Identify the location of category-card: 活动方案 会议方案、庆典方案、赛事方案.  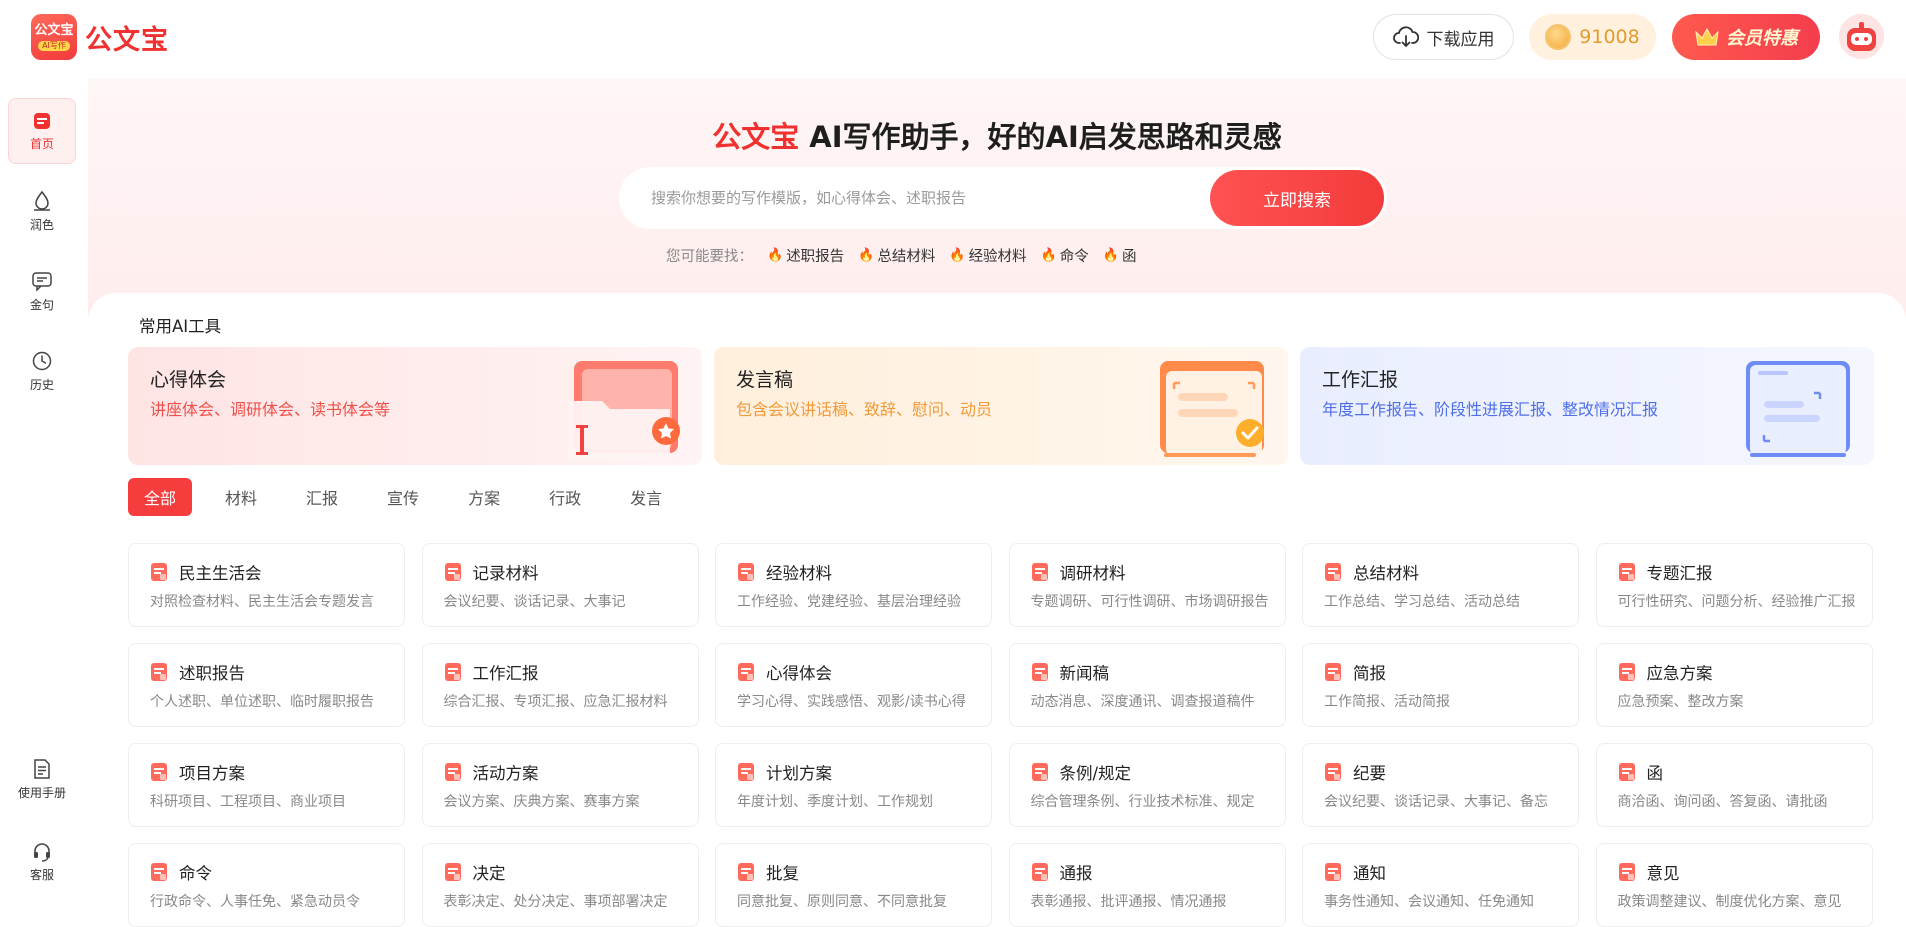
(560, 785).